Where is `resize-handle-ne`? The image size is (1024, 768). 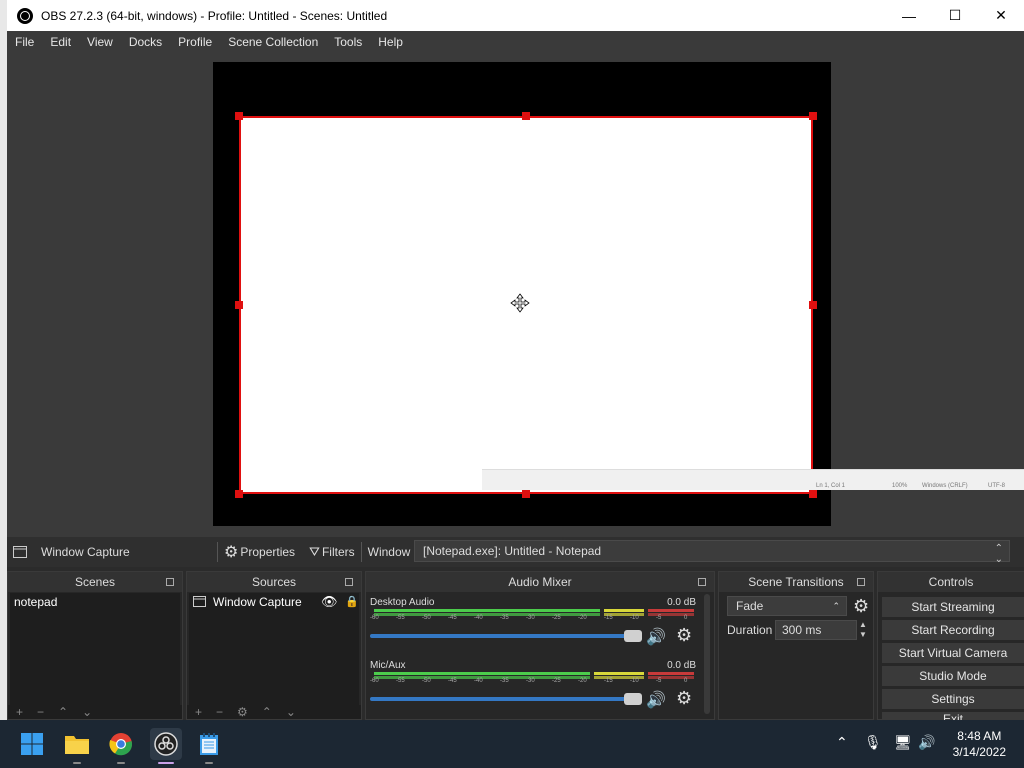 resize-handle-ne is located at coordinates (813, 116).